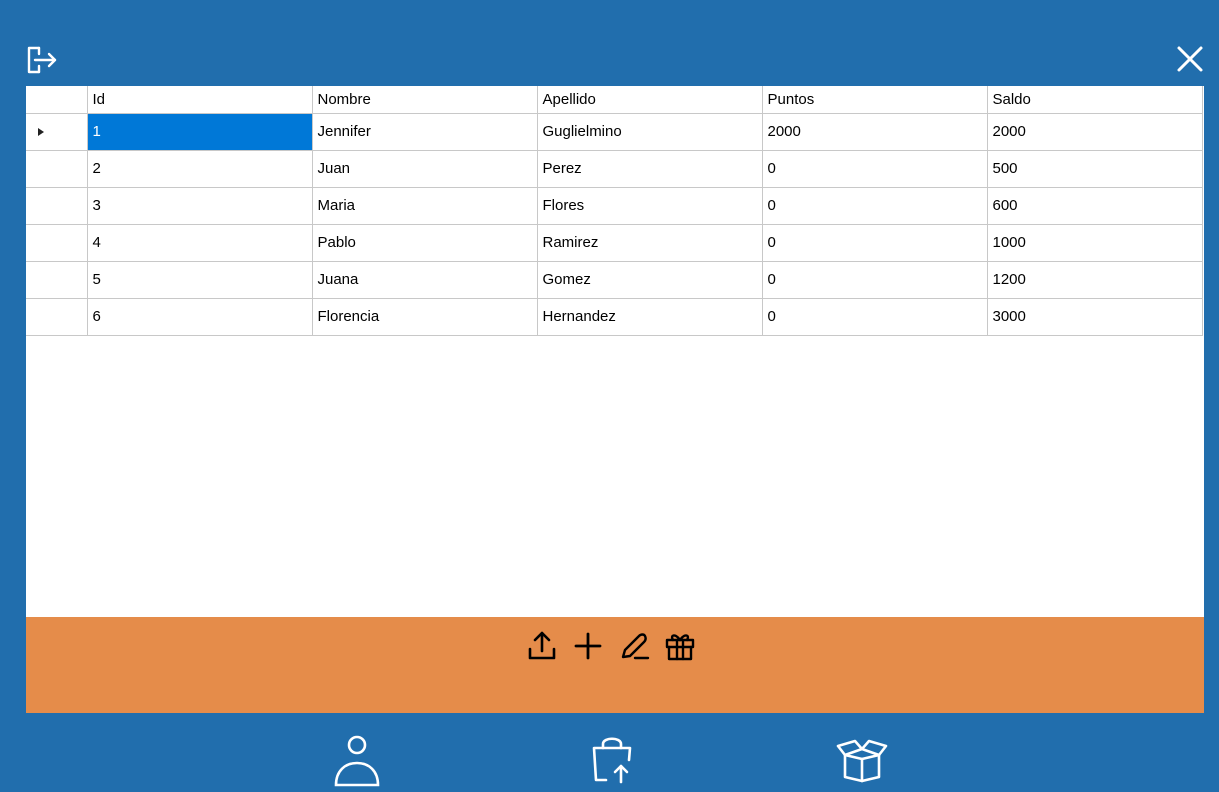  Describe the element at coordinates (425, 206) in the screenshot. I see `cell-nombre: Maria` at that location.